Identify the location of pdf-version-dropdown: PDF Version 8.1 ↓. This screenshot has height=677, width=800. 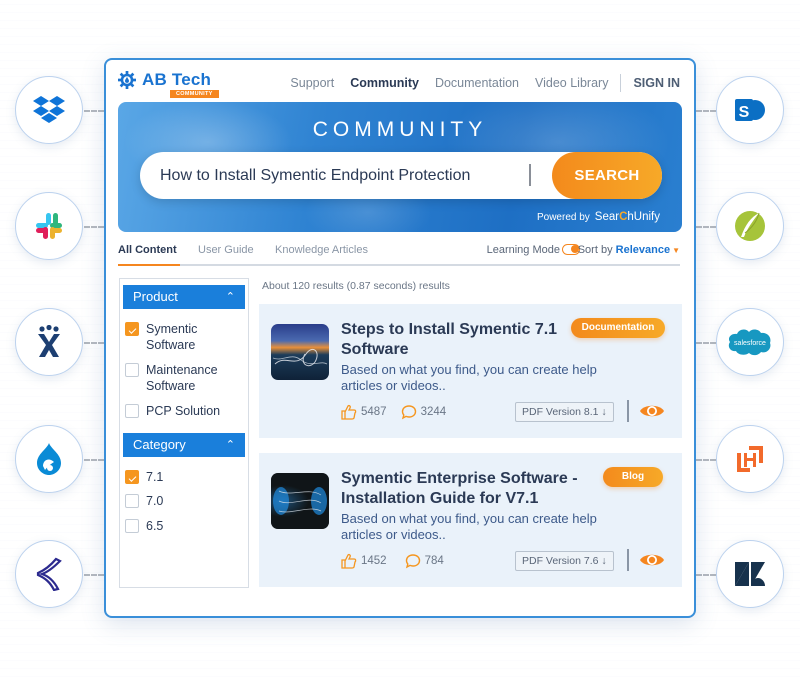
(564, 412).